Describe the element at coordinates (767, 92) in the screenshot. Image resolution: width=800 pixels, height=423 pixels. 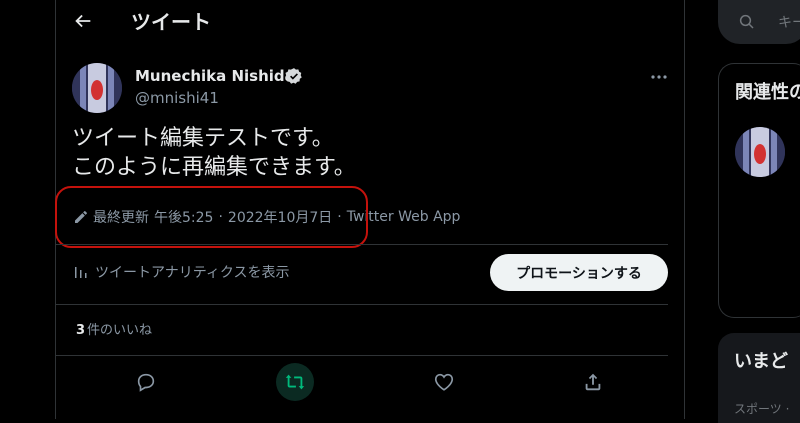
I see `related-panel-title: 関連性の` at that location.